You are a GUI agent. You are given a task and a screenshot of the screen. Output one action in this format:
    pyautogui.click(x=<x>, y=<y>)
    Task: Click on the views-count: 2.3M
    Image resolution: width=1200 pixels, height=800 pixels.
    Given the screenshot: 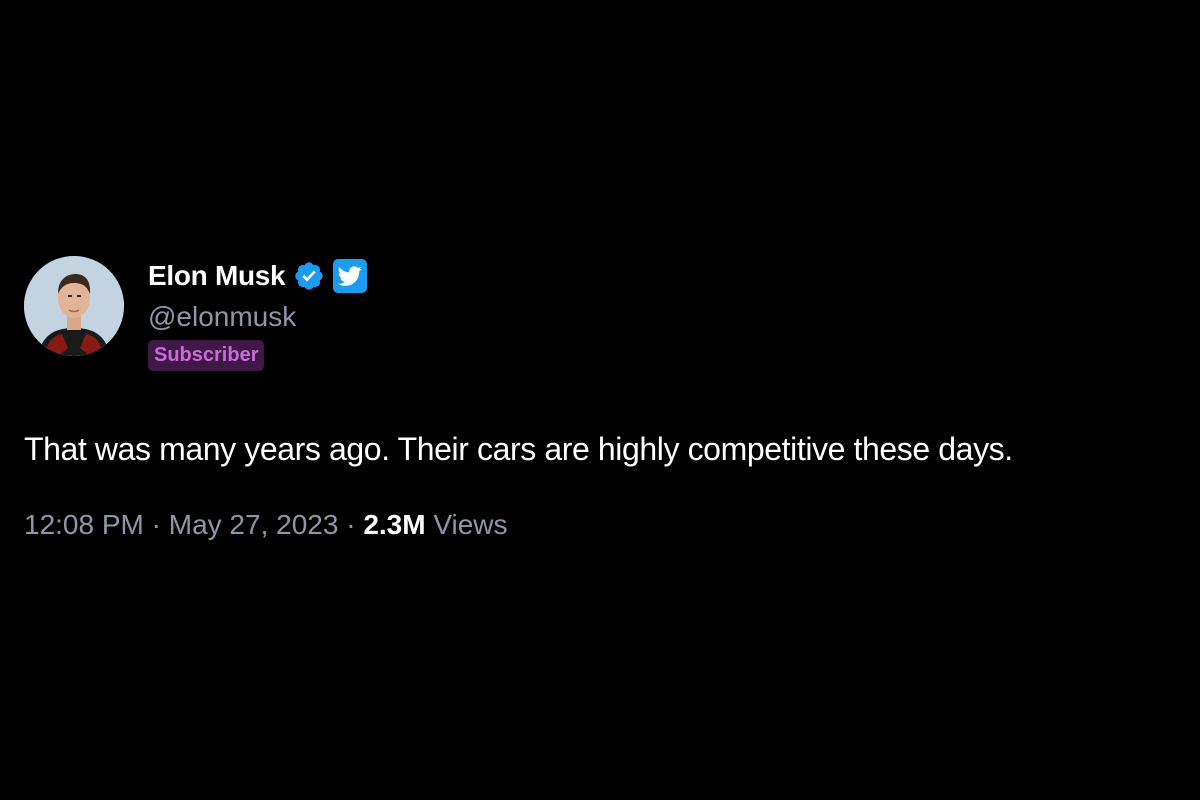 What is the action you would take?
    pyautogui.click(x=394, y=524)
    